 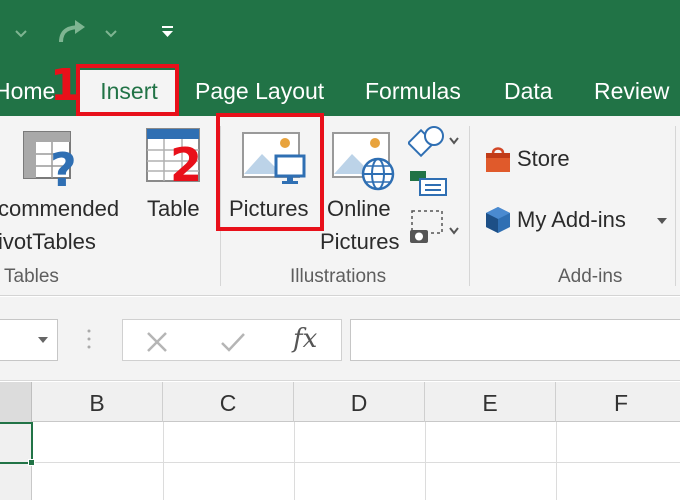 I want to click on column-header-f: F, so click(x=618, y=402).